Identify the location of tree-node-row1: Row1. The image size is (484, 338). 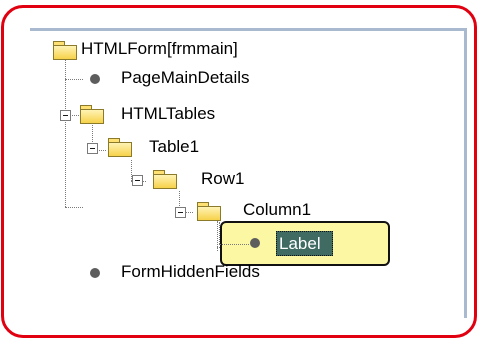
(222, 179).